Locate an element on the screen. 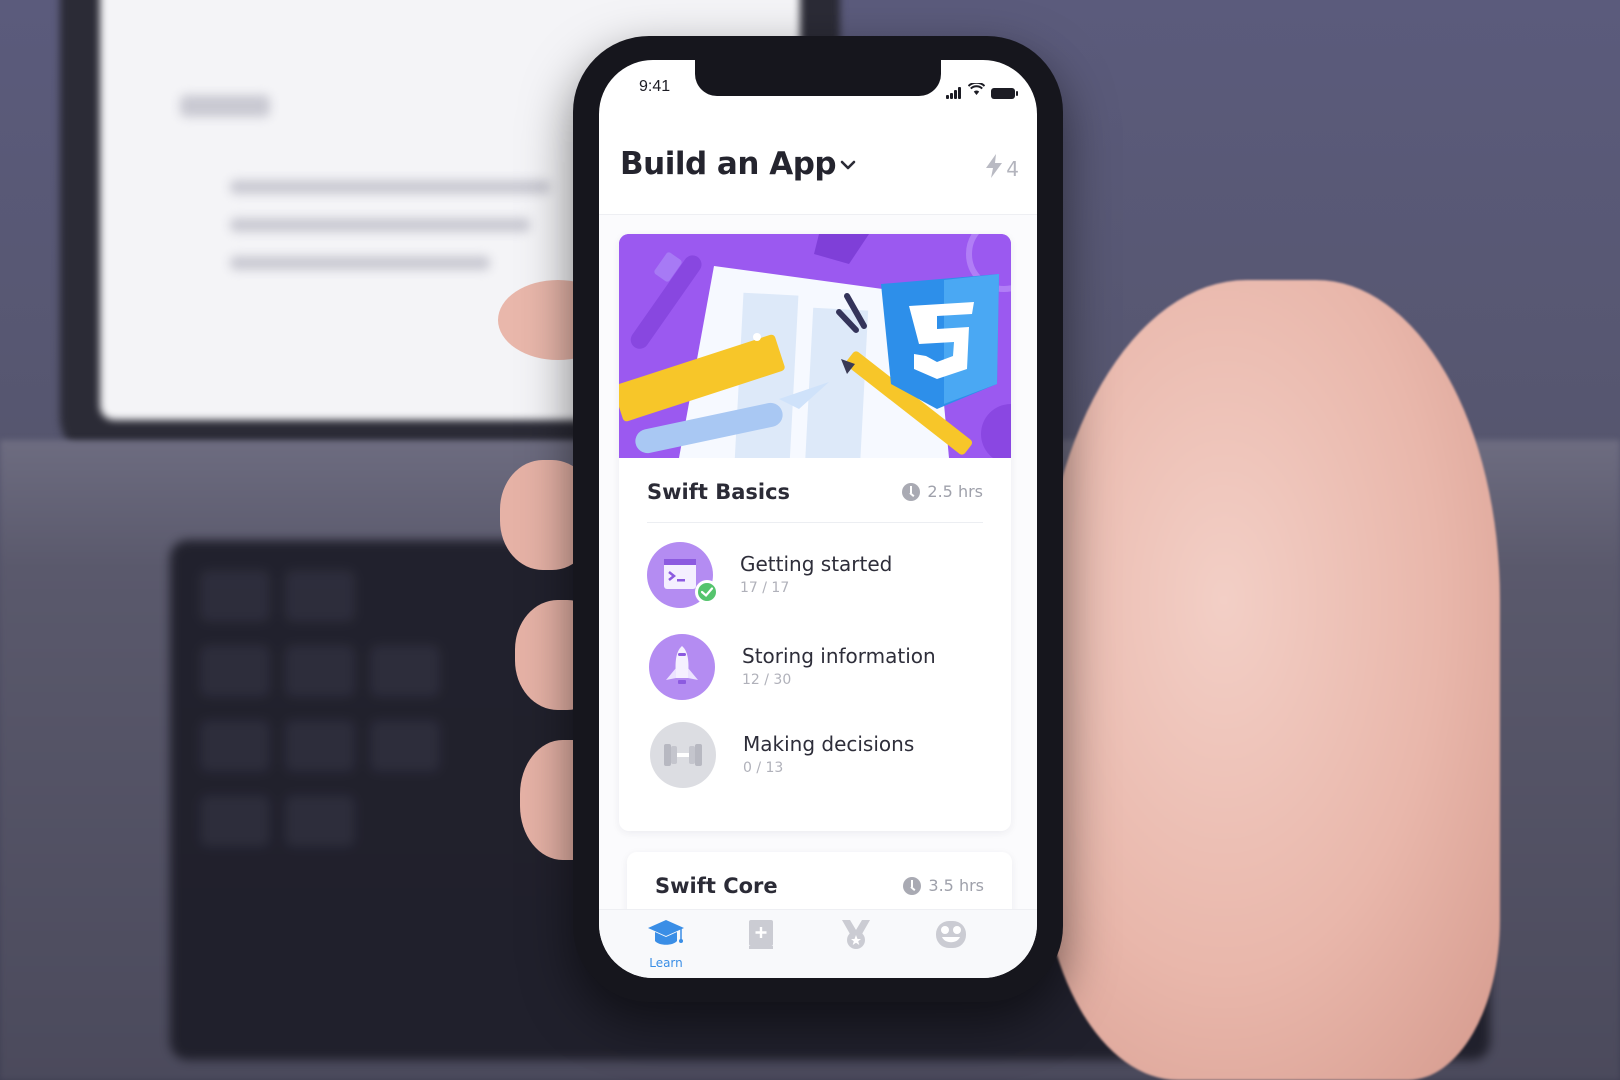 This screenshot has height=1080, width=1620. course-title: Swift Basics is located at coordinates (719, 492).